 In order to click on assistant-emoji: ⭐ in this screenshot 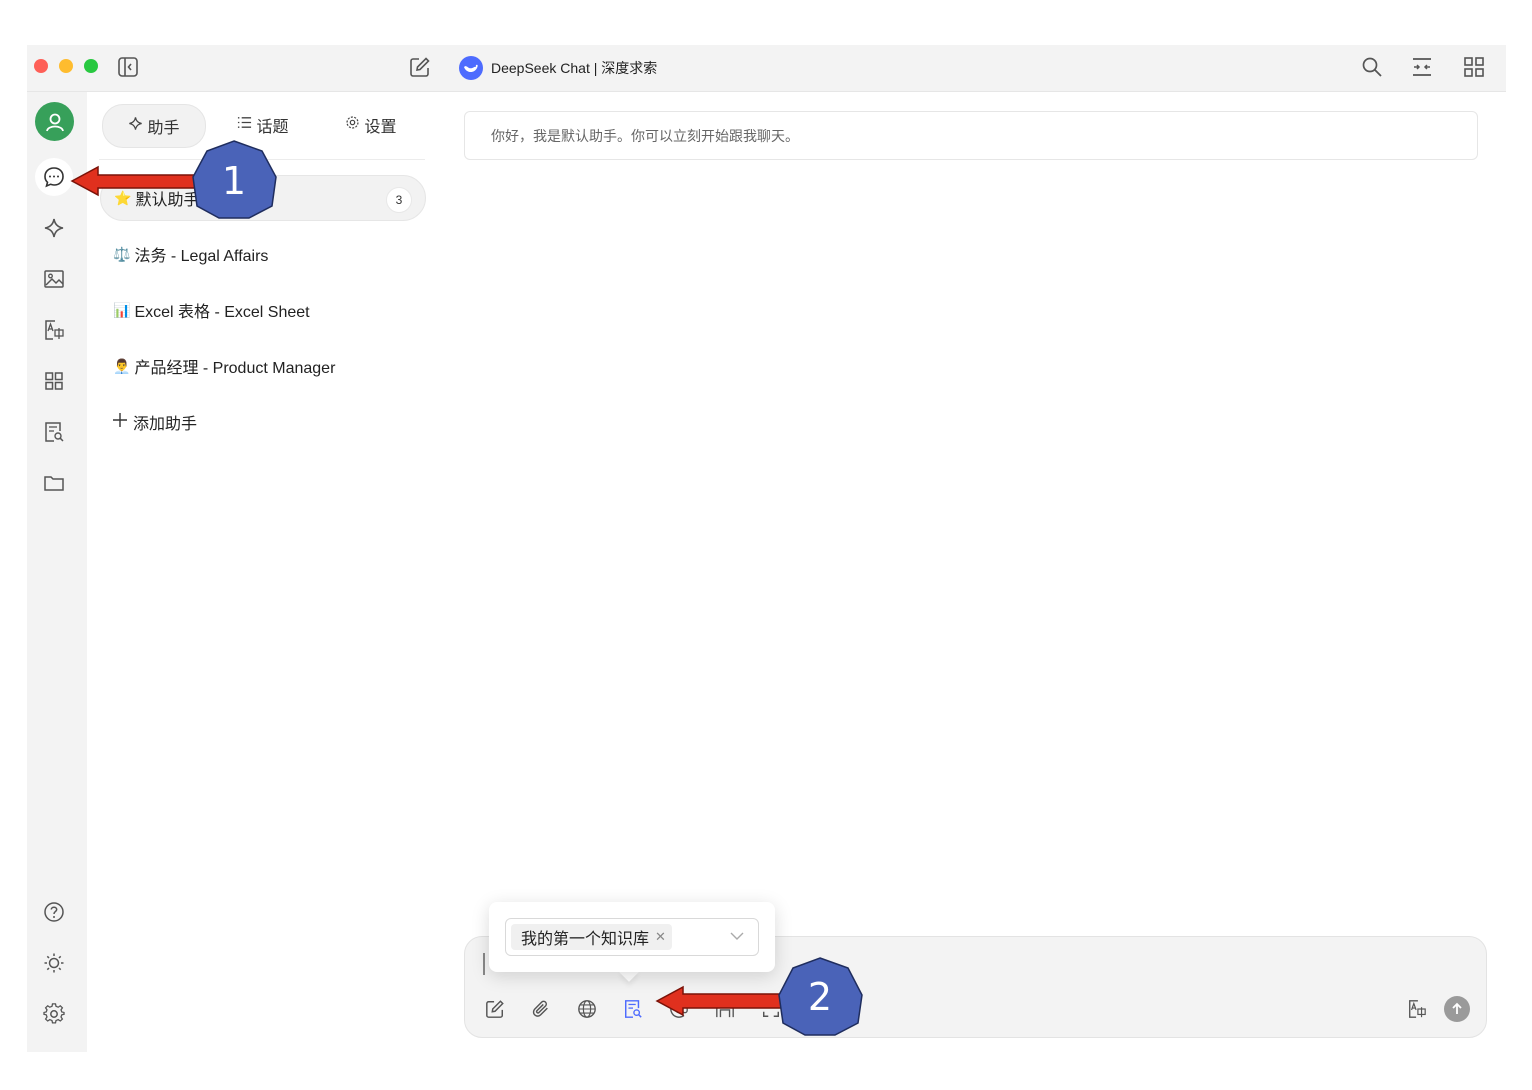, I will do `click(123, 197)`.